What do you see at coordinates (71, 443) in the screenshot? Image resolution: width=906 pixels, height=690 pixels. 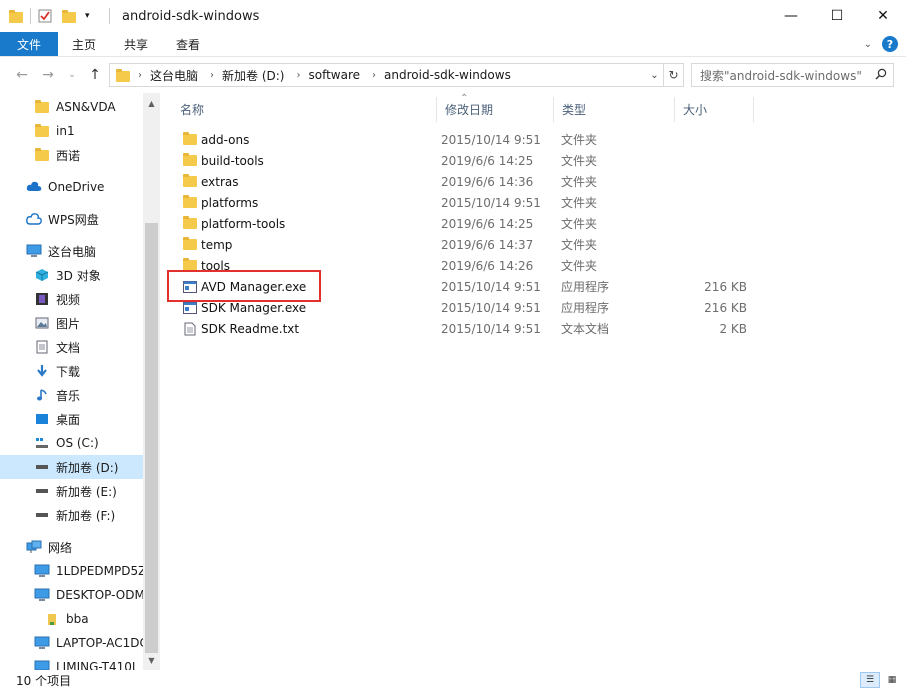 I see `nav-item-os-c: OS (C:)` at bounding box center [71, 443].